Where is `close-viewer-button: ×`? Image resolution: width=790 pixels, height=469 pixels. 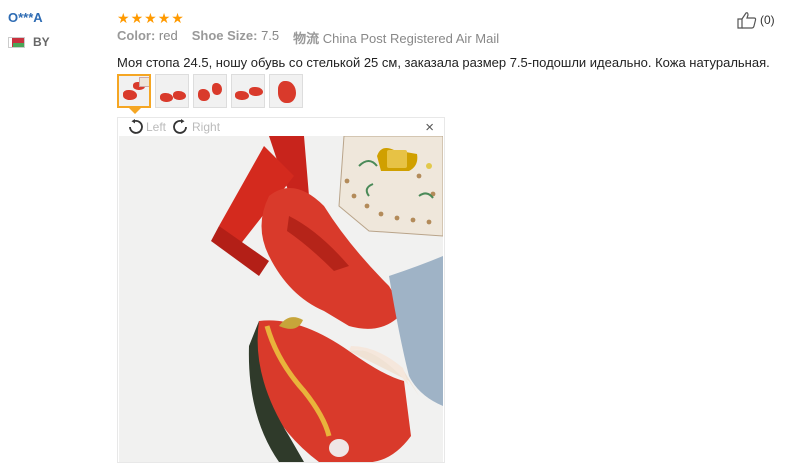
close-viewer-button: × is located at coordinates (429, 127).